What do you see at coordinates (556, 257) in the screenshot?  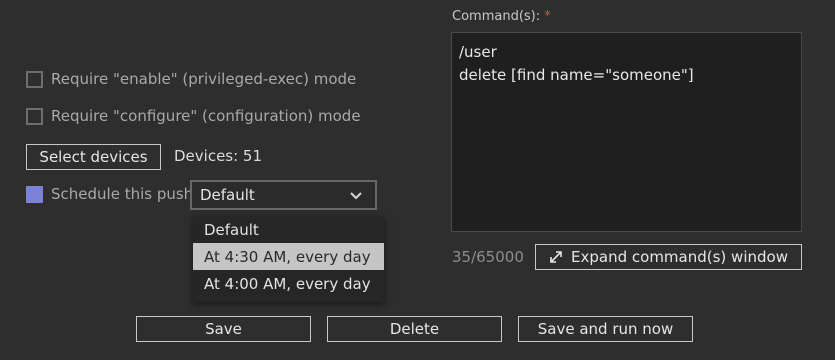 I see `expand-arrows-icon` at bounding box center [556, 257].